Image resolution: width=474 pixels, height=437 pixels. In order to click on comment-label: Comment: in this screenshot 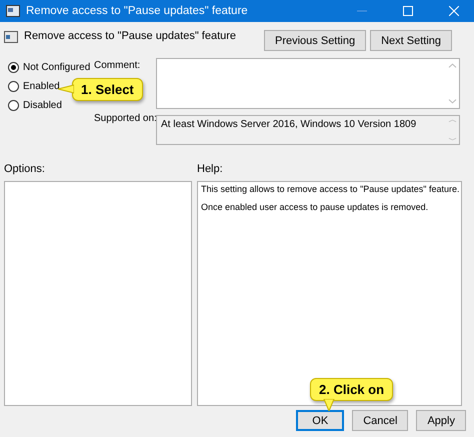, I will do `click(117, 65)`.